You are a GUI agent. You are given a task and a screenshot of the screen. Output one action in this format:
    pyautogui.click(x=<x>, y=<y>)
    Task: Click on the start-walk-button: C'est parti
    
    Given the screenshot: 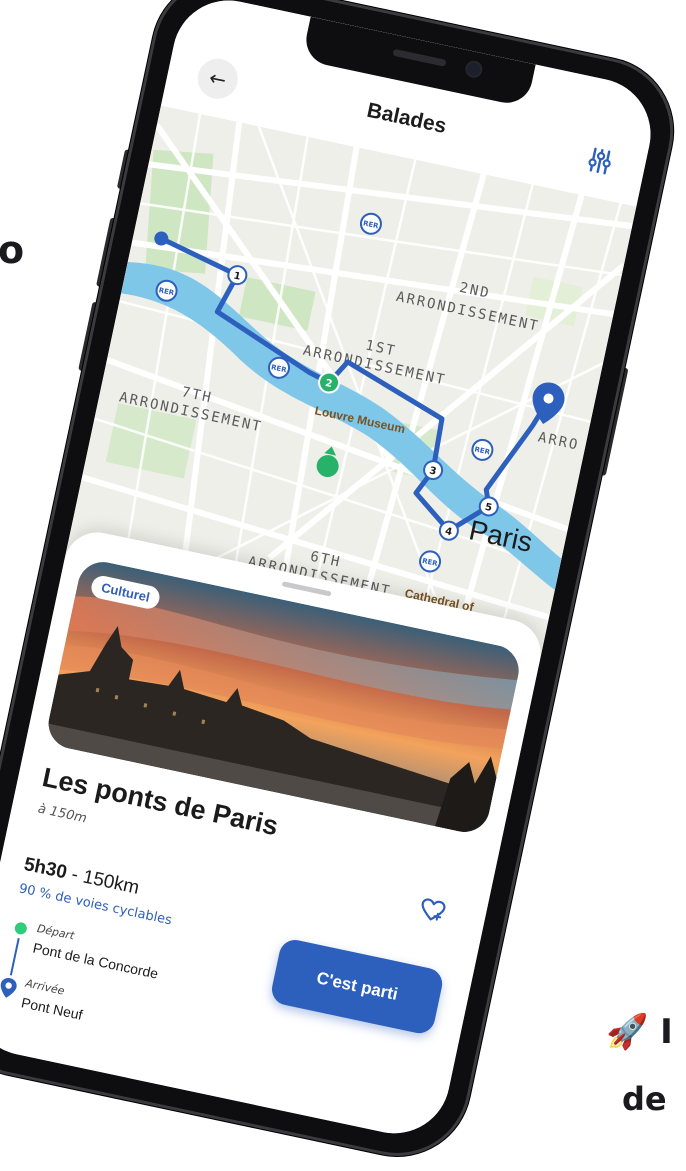 What is the action you would take?
    pyautogui.click(x=357, y=987)
    